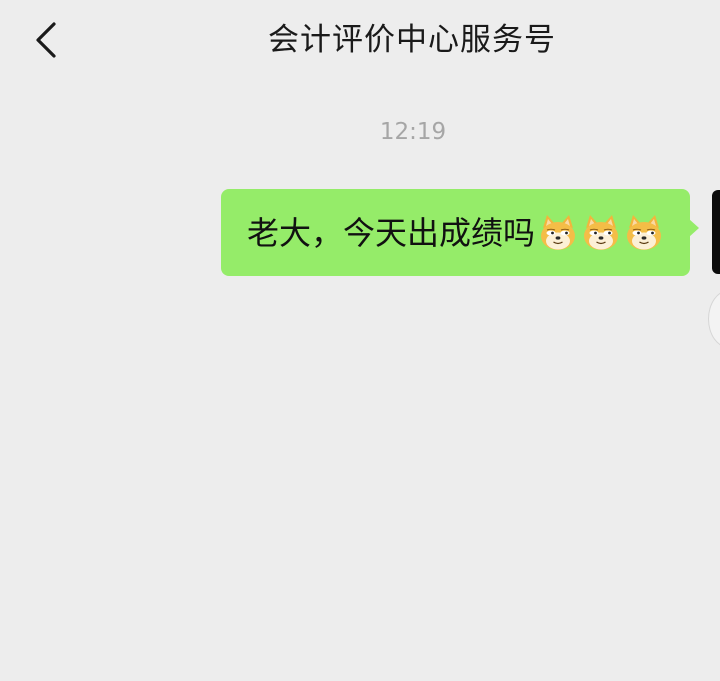  I want to click on chat-header: 会计评价中心服务号, so click(360, 42).